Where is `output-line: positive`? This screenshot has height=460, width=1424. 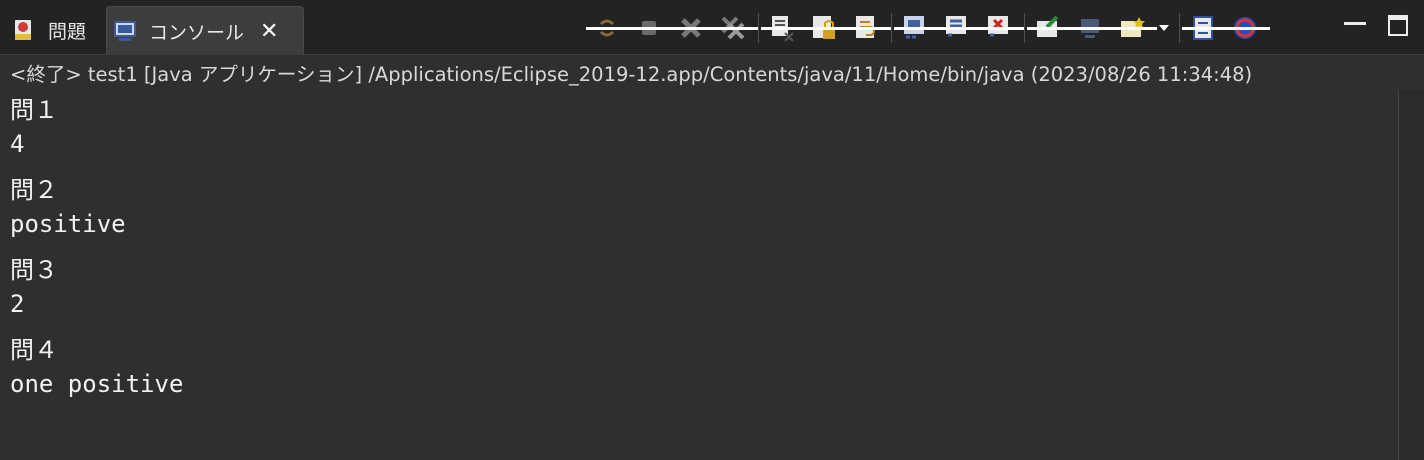 output-line: positive is located at coordinates (68, 224).